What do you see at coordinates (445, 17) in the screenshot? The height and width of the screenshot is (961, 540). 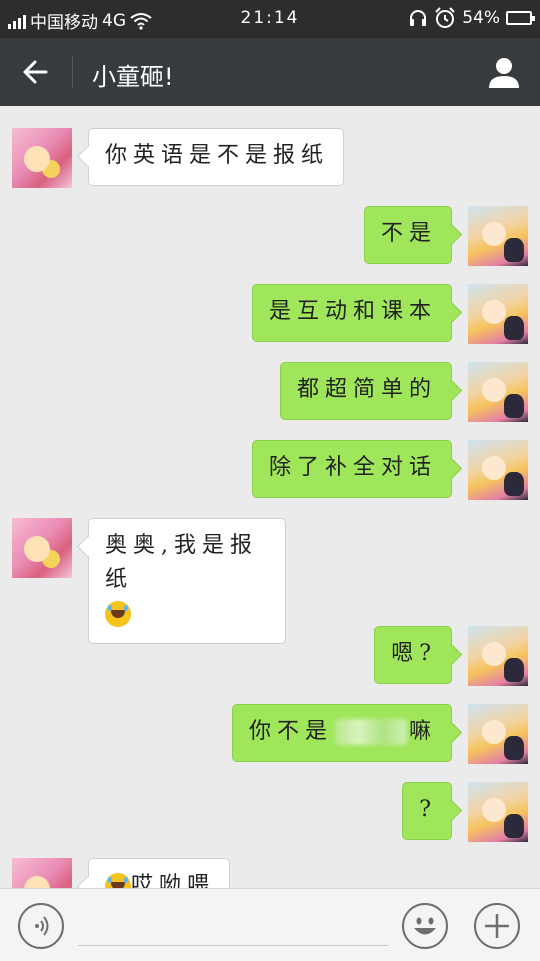 I see `alarm-icon` at bounding box center [445, 17].